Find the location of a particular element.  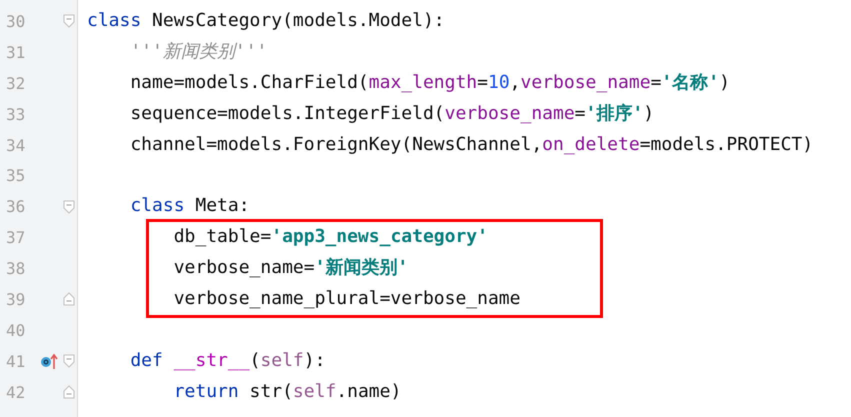

line-number: 42 is located at coordinates (16, 392).